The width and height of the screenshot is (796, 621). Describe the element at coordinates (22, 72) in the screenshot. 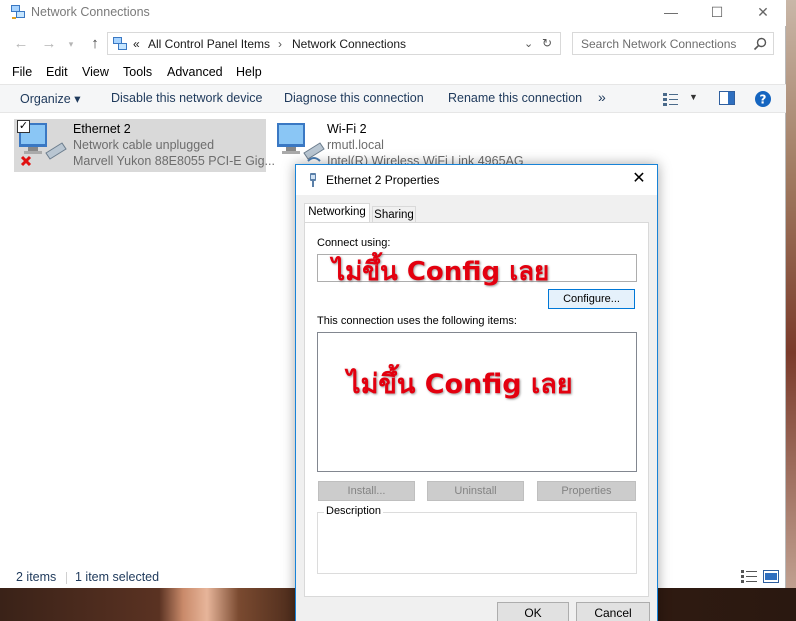

I see `menu-file: File` at that location.